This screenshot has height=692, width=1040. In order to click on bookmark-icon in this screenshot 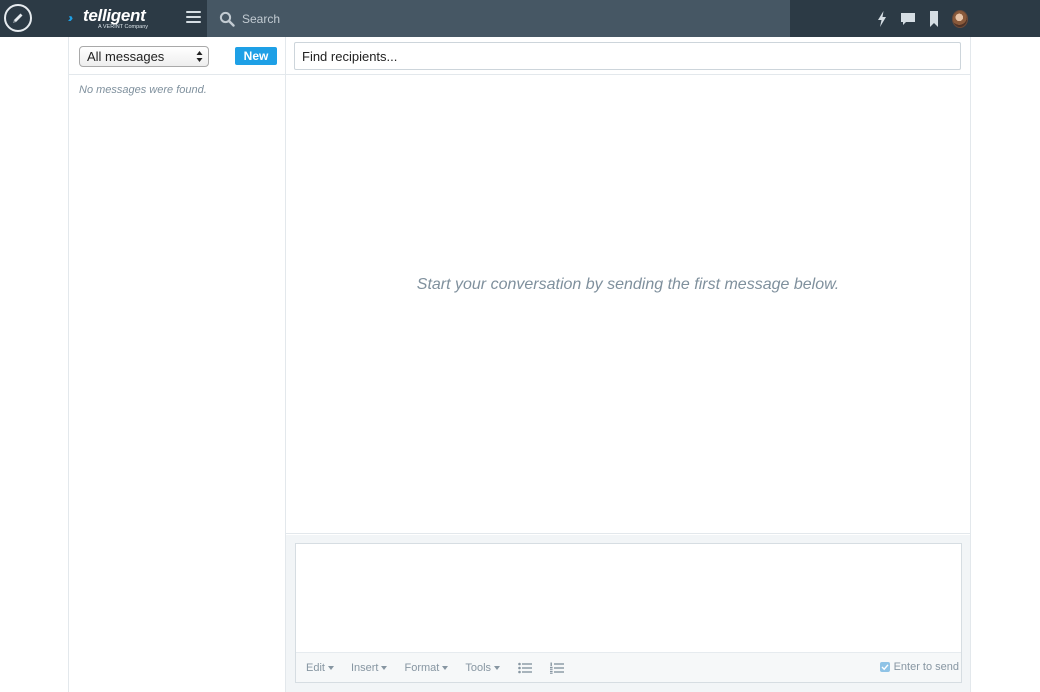, I will do `click(934, 18)`.